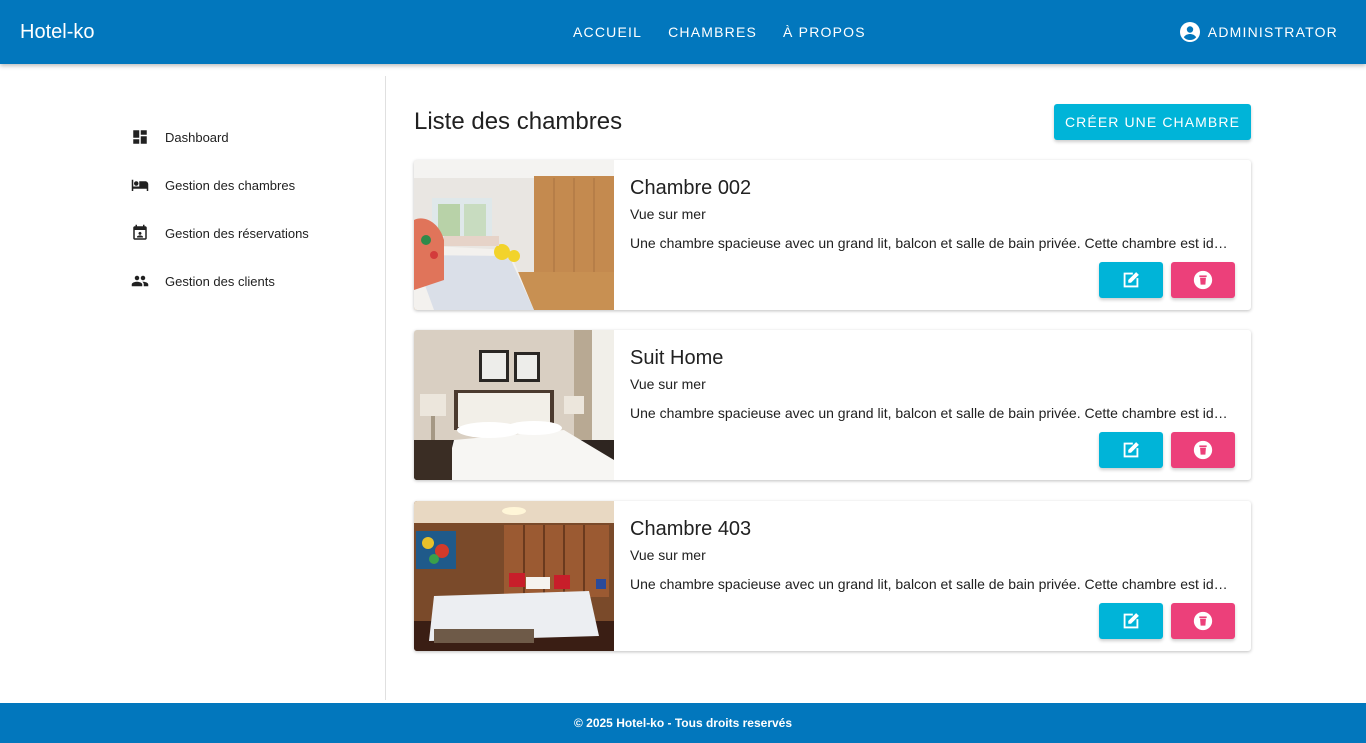 This screenshot has height=743, width=1366. Describe the element at coordinates (57, 32) in the screenshot. I see `brand-logo: Hotel-ko` at that location.